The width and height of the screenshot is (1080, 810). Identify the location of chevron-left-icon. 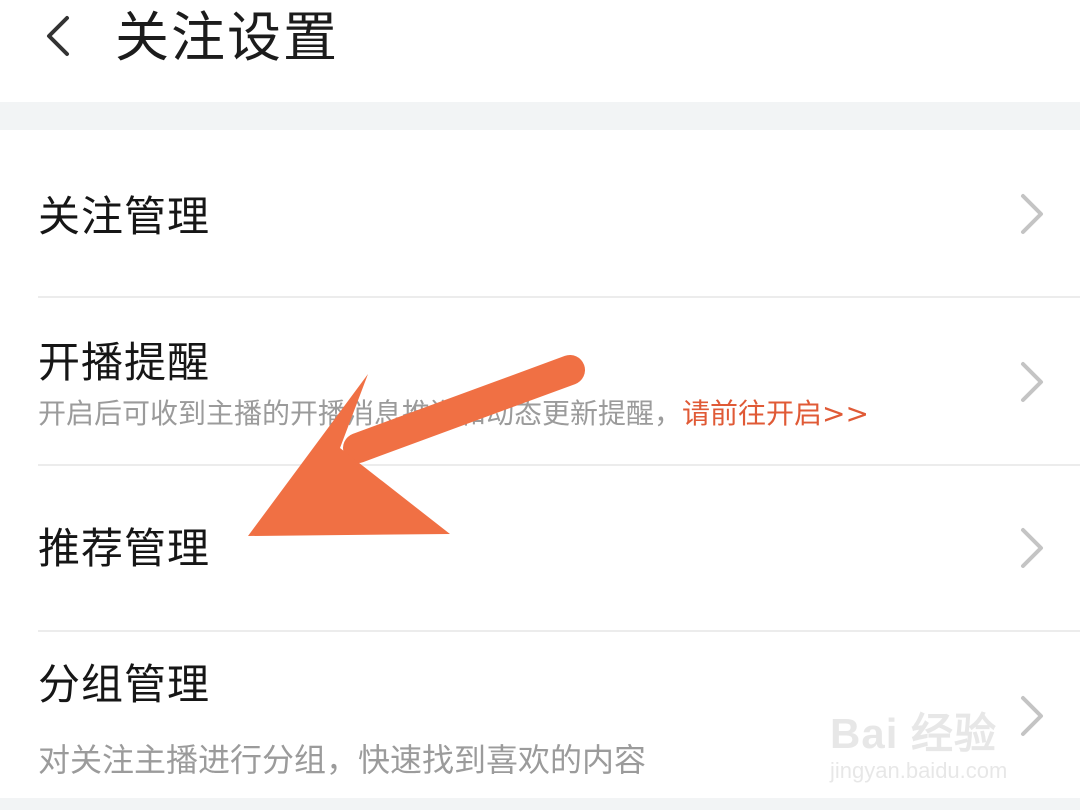
(58, 36).